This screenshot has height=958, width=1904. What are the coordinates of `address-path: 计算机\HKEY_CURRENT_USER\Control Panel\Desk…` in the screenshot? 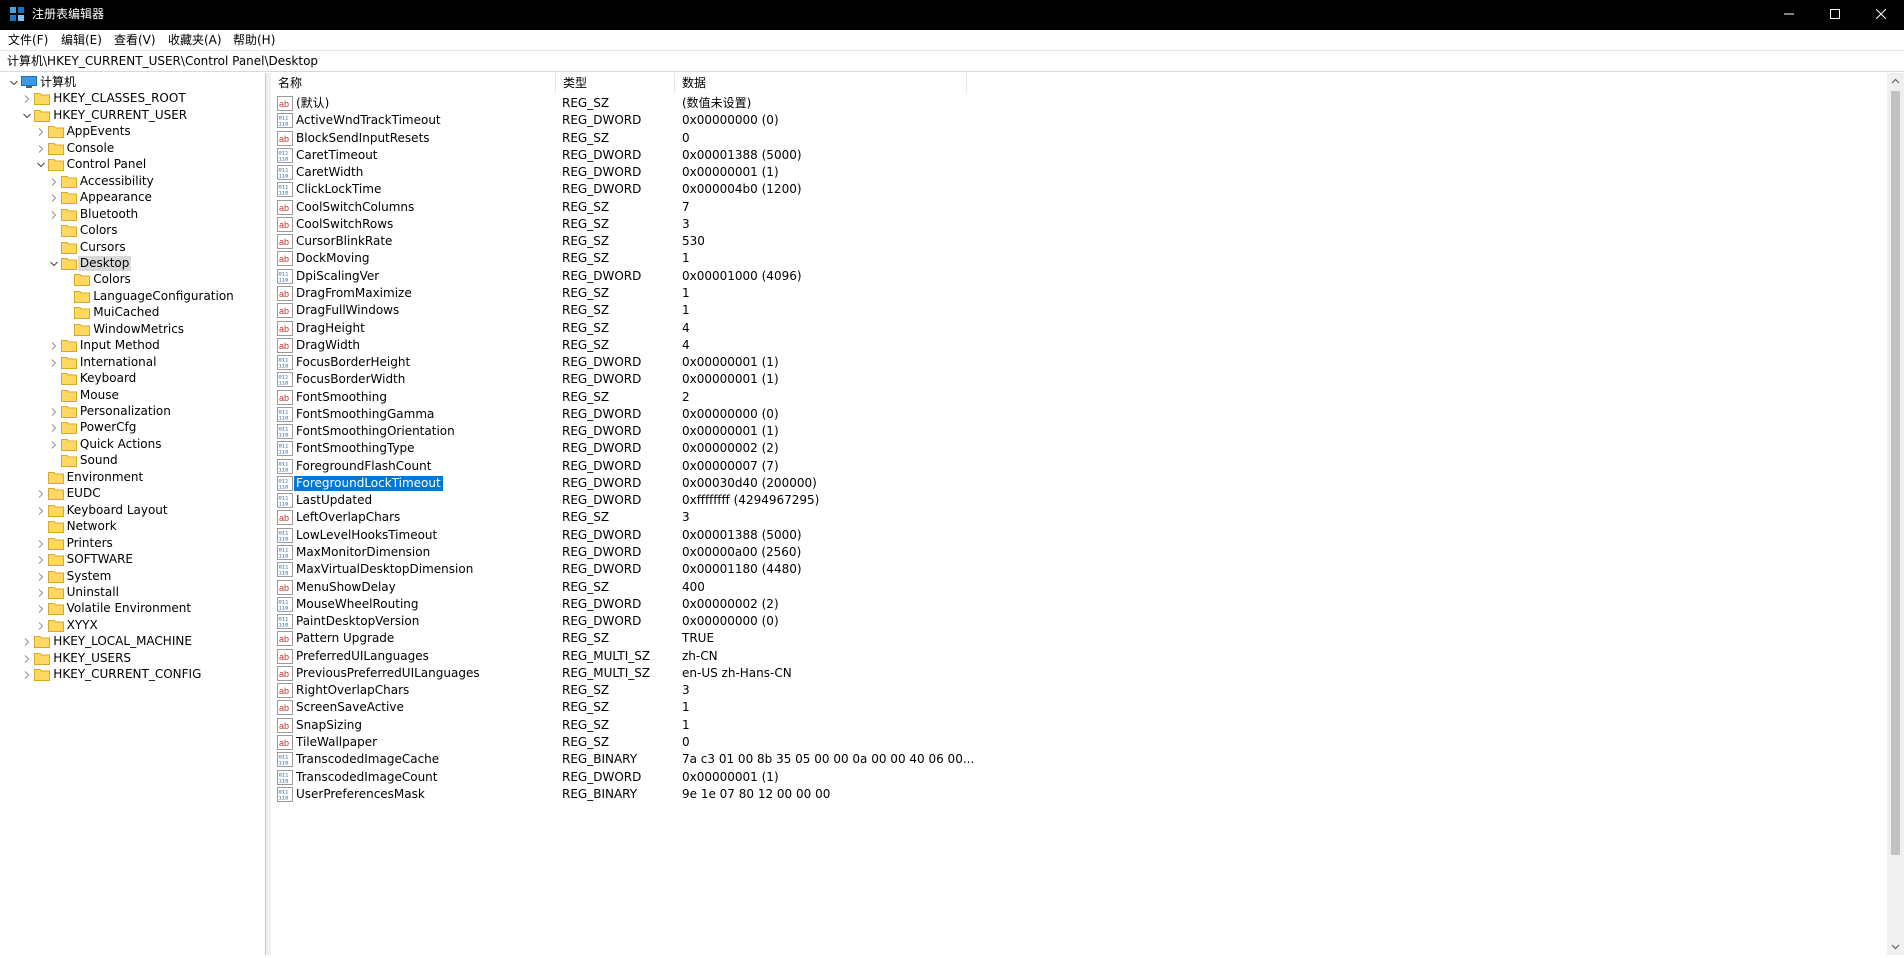 It's located at (162, 61).